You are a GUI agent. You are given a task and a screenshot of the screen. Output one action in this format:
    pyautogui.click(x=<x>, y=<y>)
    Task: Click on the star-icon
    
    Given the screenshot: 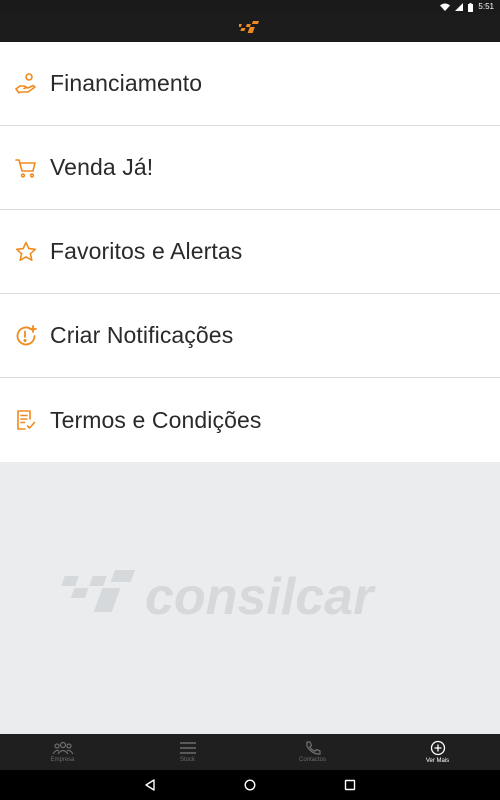 What is the action you would take?
    pyautogui.click(x=26, y=252)
    